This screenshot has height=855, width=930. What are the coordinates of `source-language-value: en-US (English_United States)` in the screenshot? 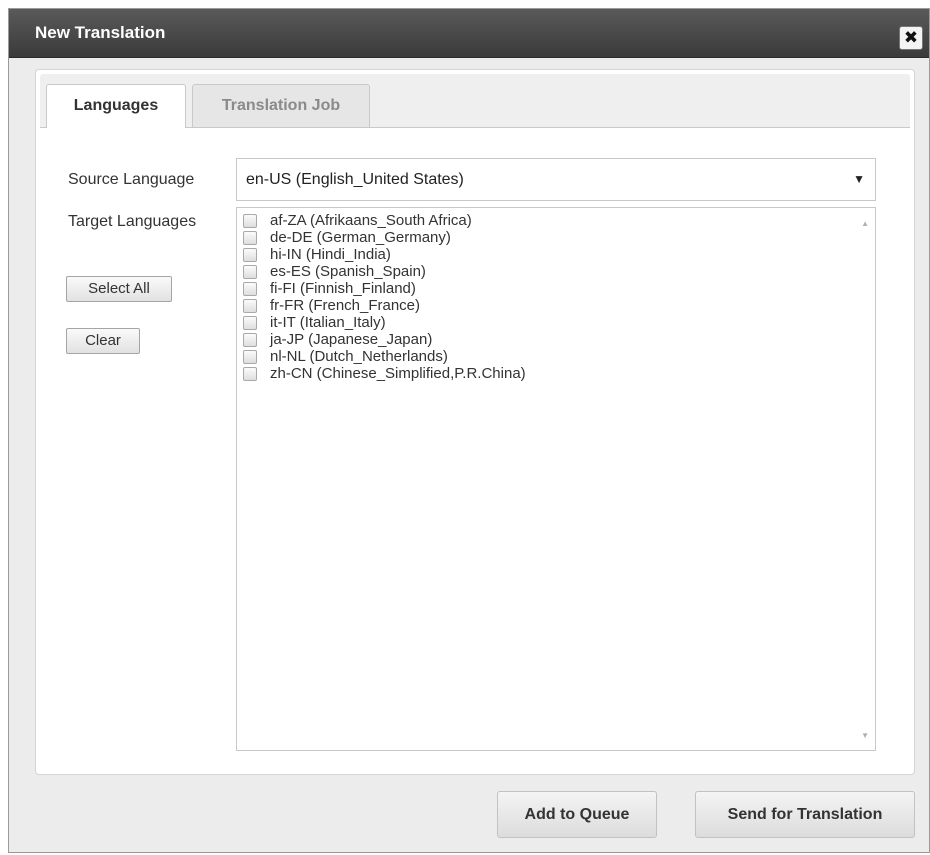 It's located at (355, 179).